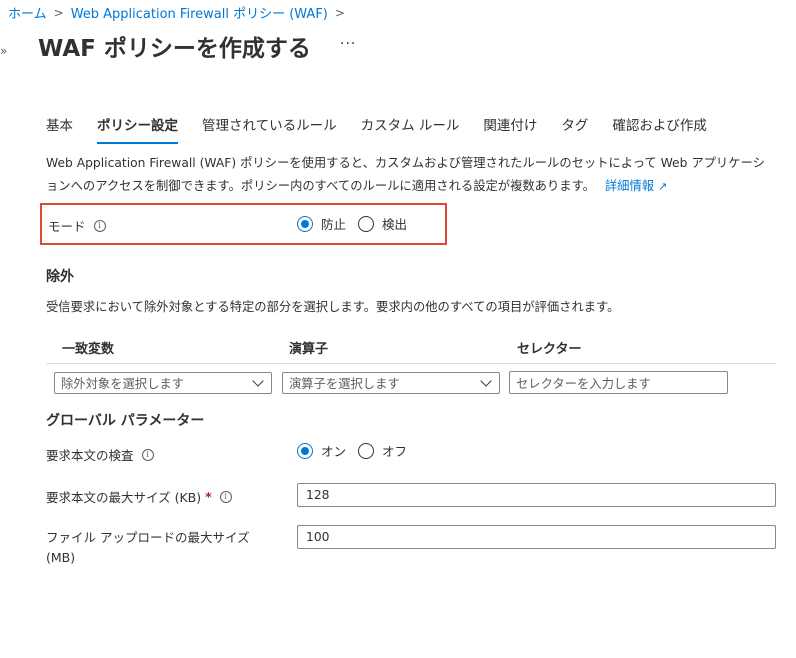 The width and height of the screenshot is (796, 658). I want to click on inspect-off-label: オフ, so click(395, 451).